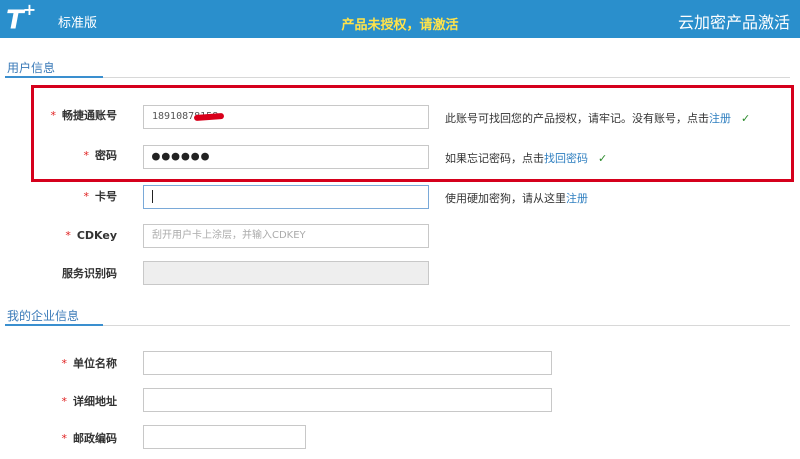  What do you see at coordinates (96, 235) in the screenshot?
I see `cdkey-label-text: CDKey` at bounding box center [96, 235].